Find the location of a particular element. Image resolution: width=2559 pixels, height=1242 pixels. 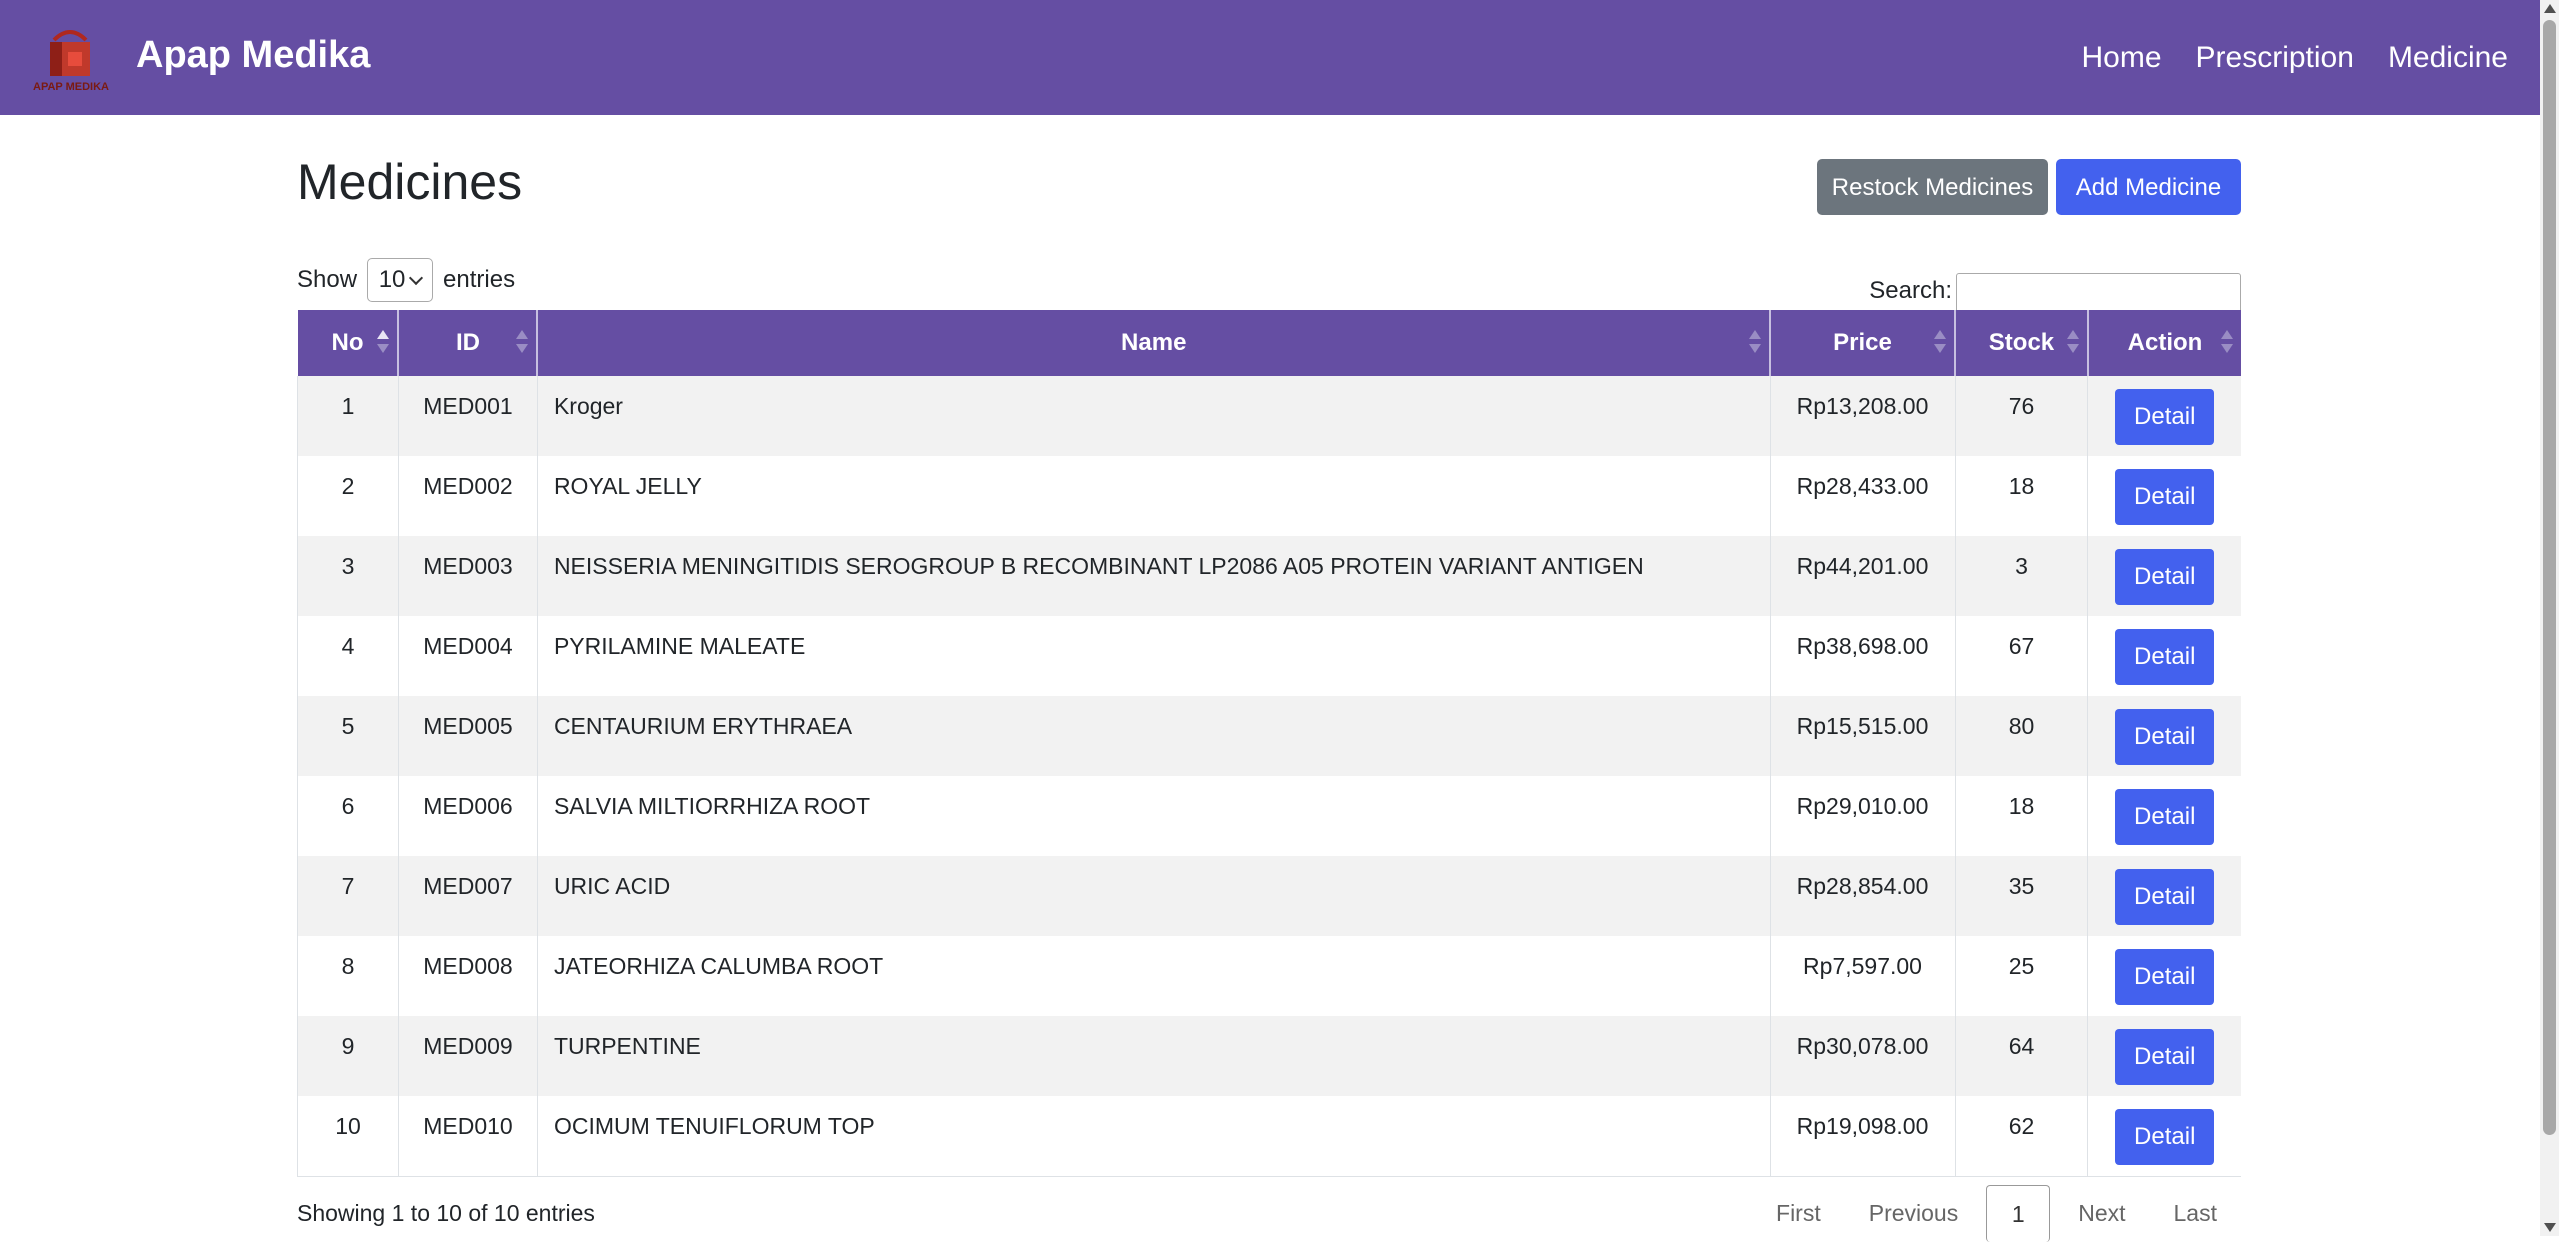

chevron-down-icon is located at coordinates (416, 277).